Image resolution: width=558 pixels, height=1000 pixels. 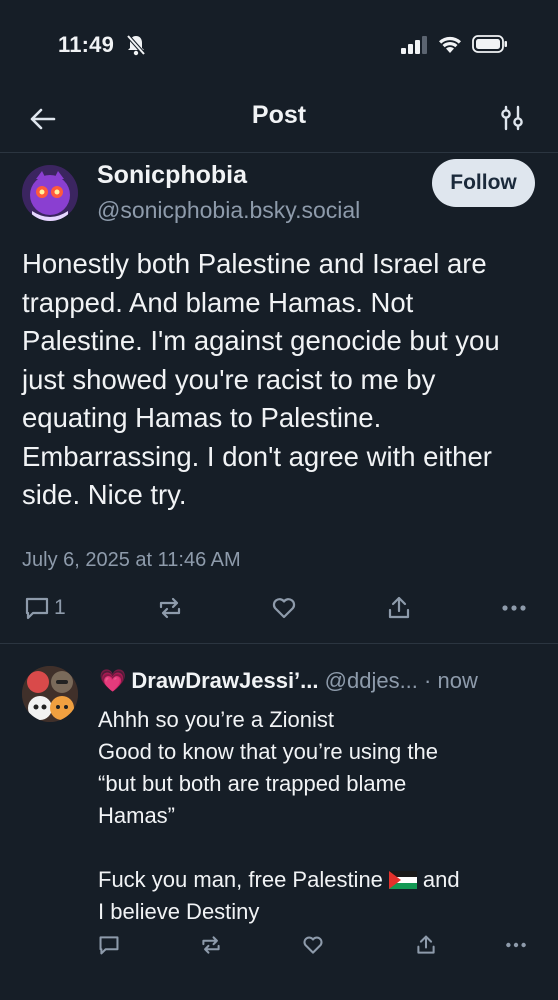 I want to click on reply-line: Ahhh so you’re a Zionist, so click(x=216, y=719).